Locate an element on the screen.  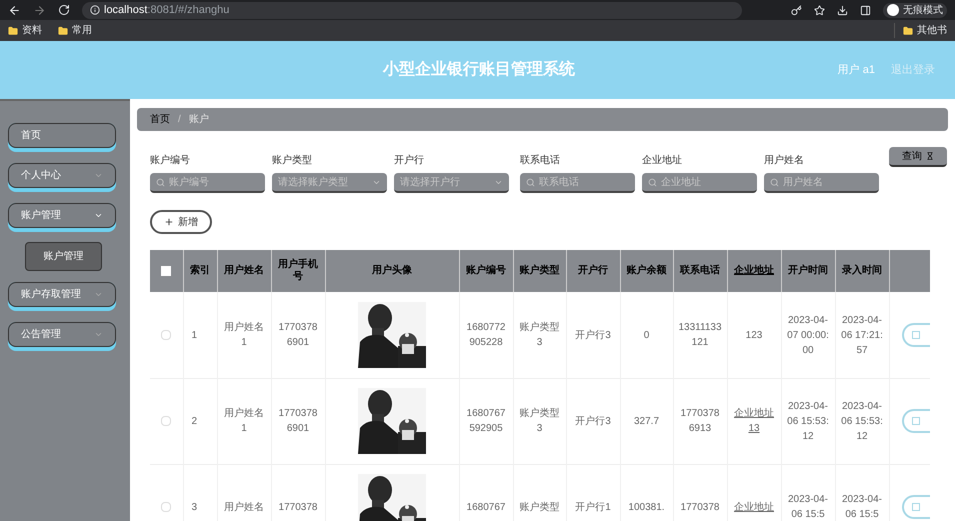
filter-label: 联系电话 is located at coordinates (540, 161).